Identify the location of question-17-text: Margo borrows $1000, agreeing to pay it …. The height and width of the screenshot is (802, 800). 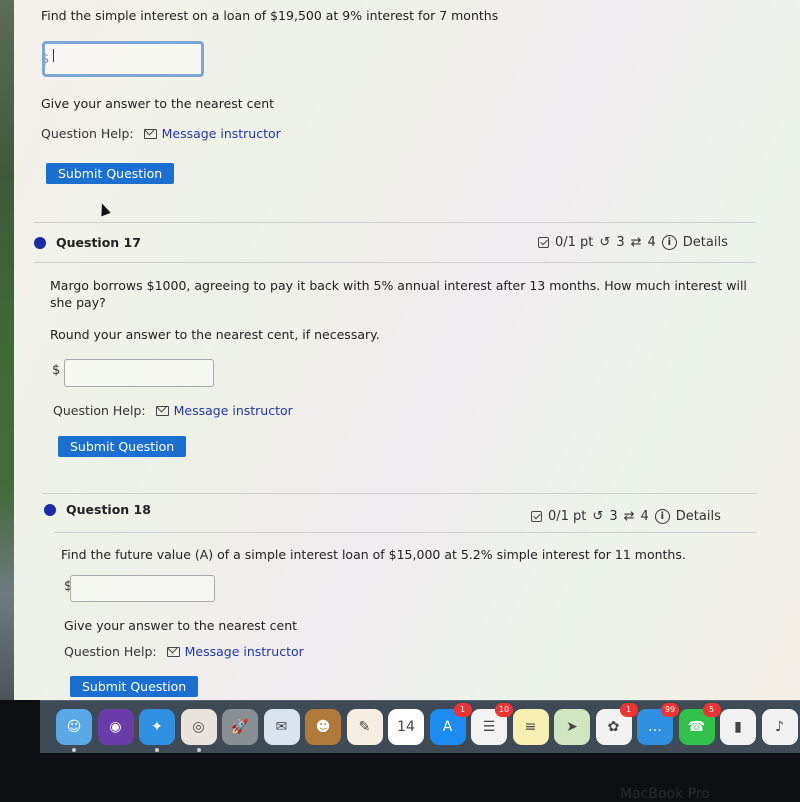
(398, 294).